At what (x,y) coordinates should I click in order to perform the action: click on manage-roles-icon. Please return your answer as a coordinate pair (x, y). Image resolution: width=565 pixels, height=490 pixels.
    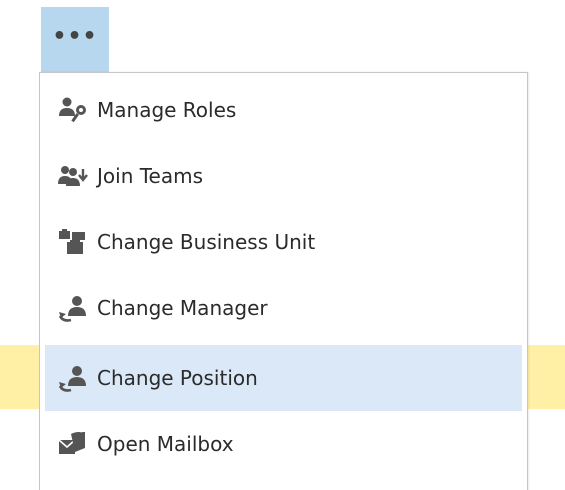
    Looking at the image, I should click on (74, 110).